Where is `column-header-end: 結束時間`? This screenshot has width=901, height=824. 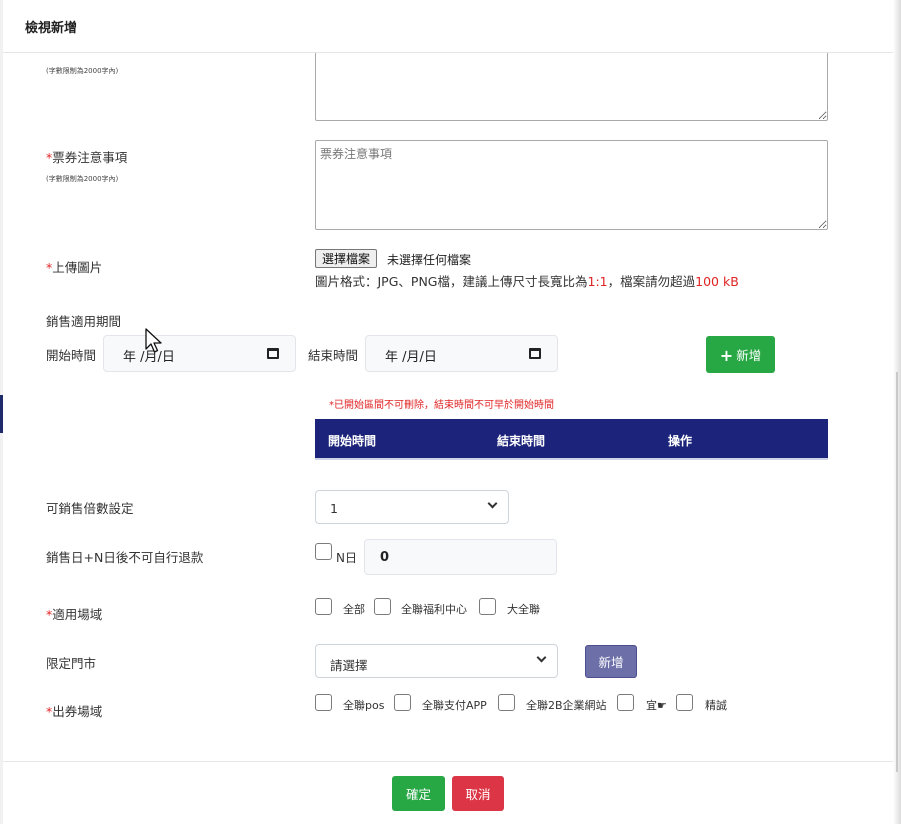
column-header-end: 結束時間 is located at coordinates (521, 441).